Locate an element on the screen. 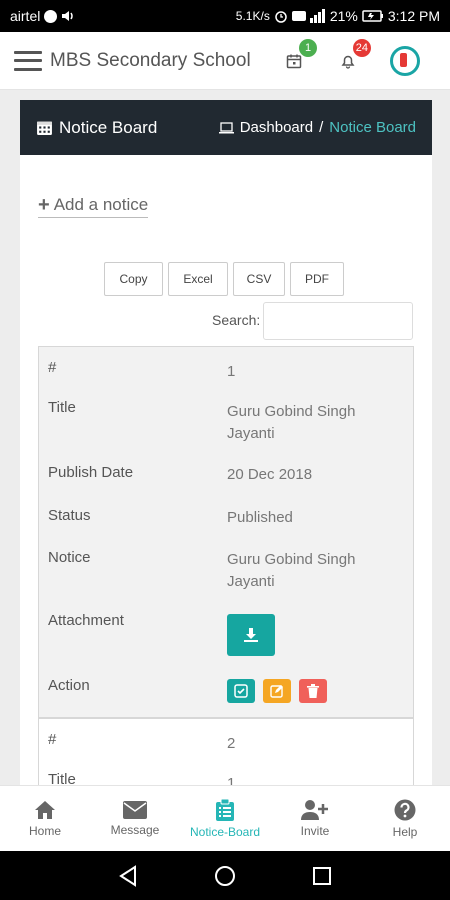 Image resolution: width=450 pixels, height=900 pixels. volume-icon is located at coordinates (68, 16).